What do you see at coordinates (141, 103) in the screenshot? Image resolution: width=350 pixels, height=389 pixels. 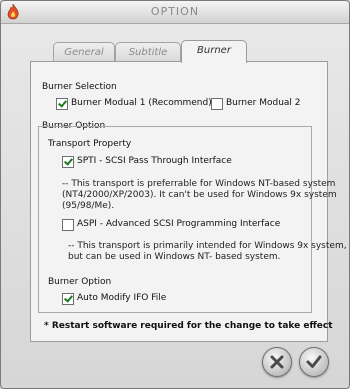 I see `burner-modual-1-label: Burner Modual 1 (Recommend)` at bounding box center [141, 103].